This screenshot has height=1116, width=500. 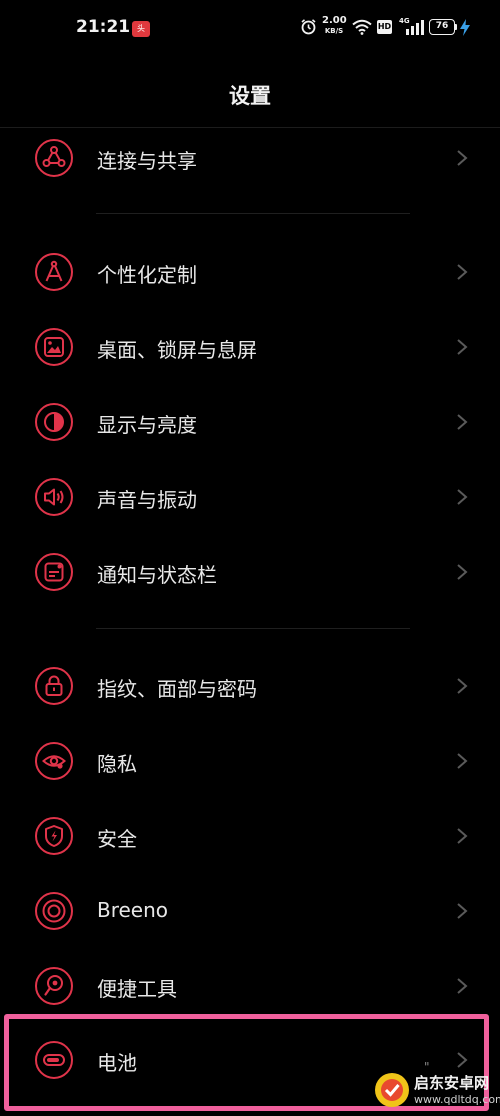 What do you see at coordinates (54, 911) in the screenshot?
I see `breeno-rings-icon` at bounding box center [54, 911].